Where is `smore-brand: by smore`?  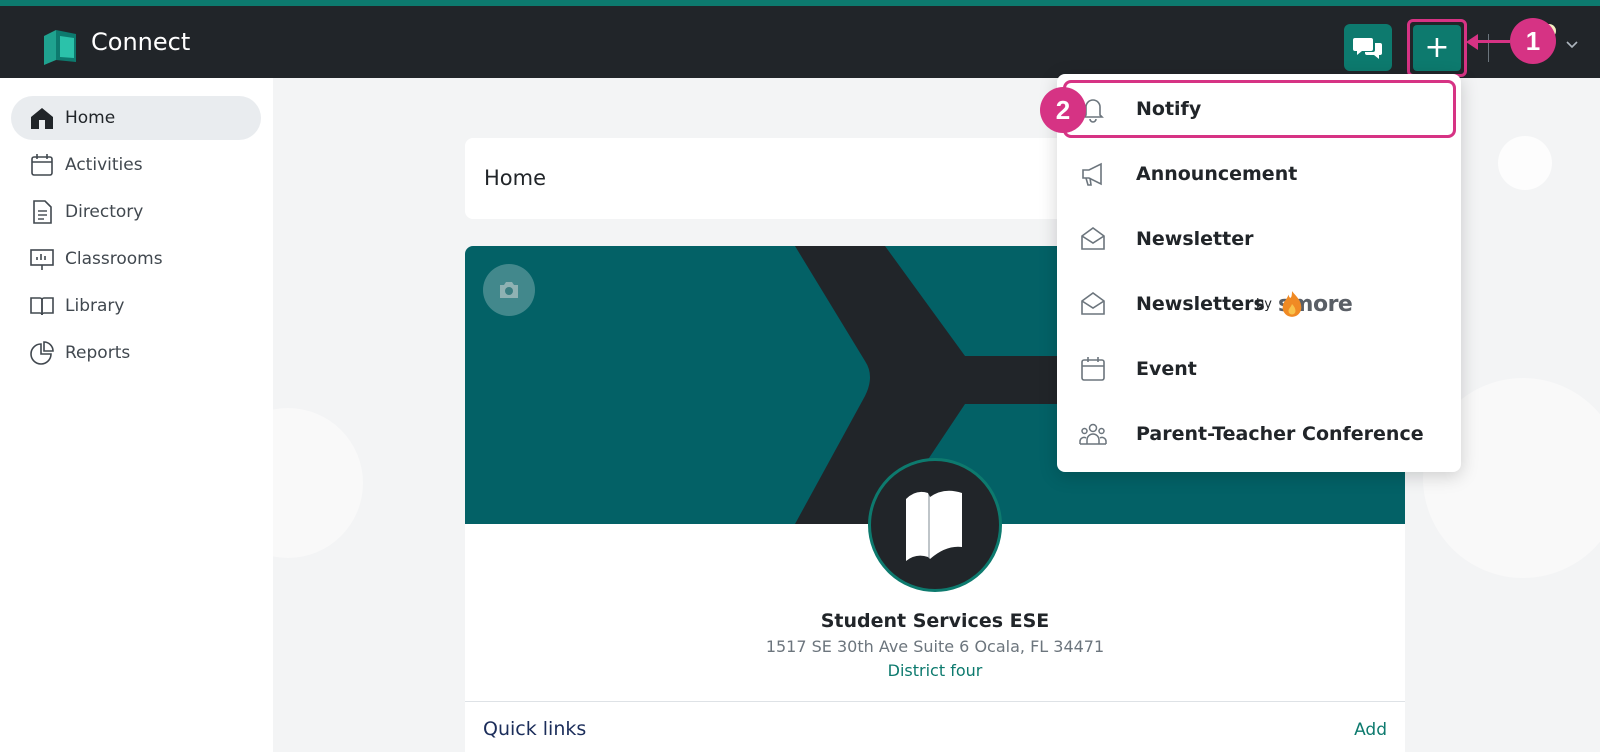 smore-brand: by smore is located at coordinates (1304, 304).